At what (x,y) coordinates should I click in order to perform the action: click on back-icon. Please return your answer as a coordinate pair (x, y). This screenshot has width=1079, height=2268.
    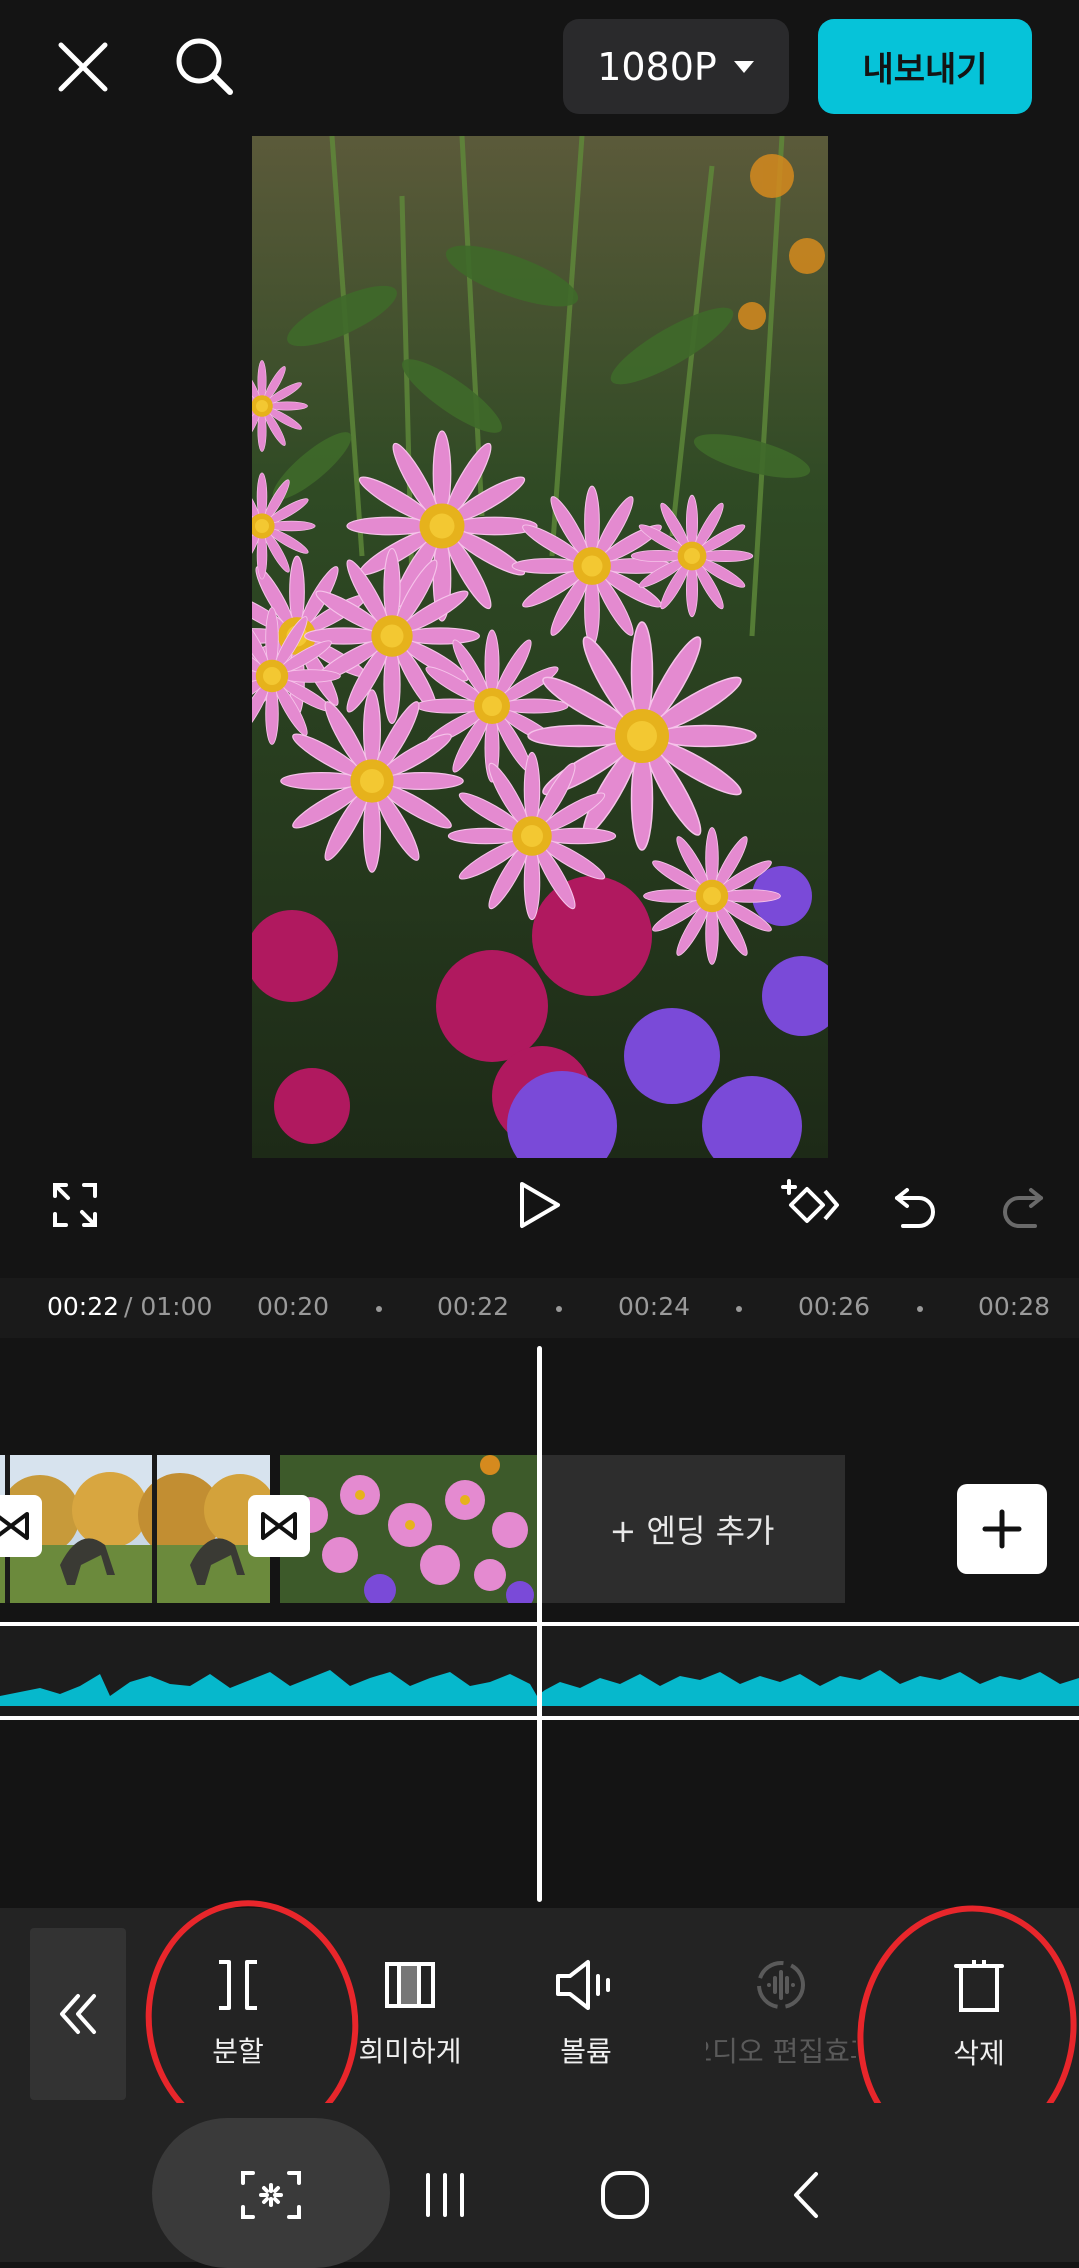
    Looking at the image, I should click on (806, 2195).